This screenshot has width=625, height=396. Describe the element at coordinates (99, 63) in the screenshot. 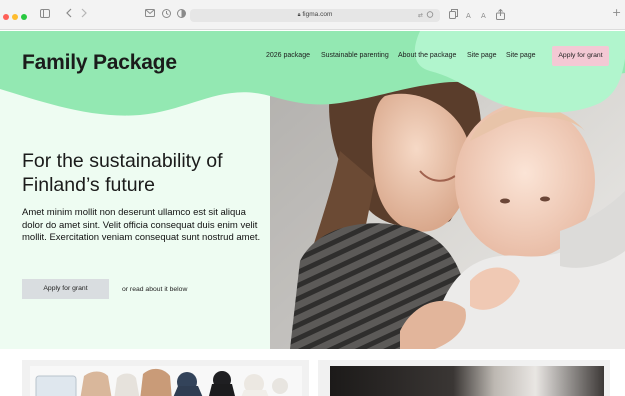

I see `site-logo: Family Package` at that location.